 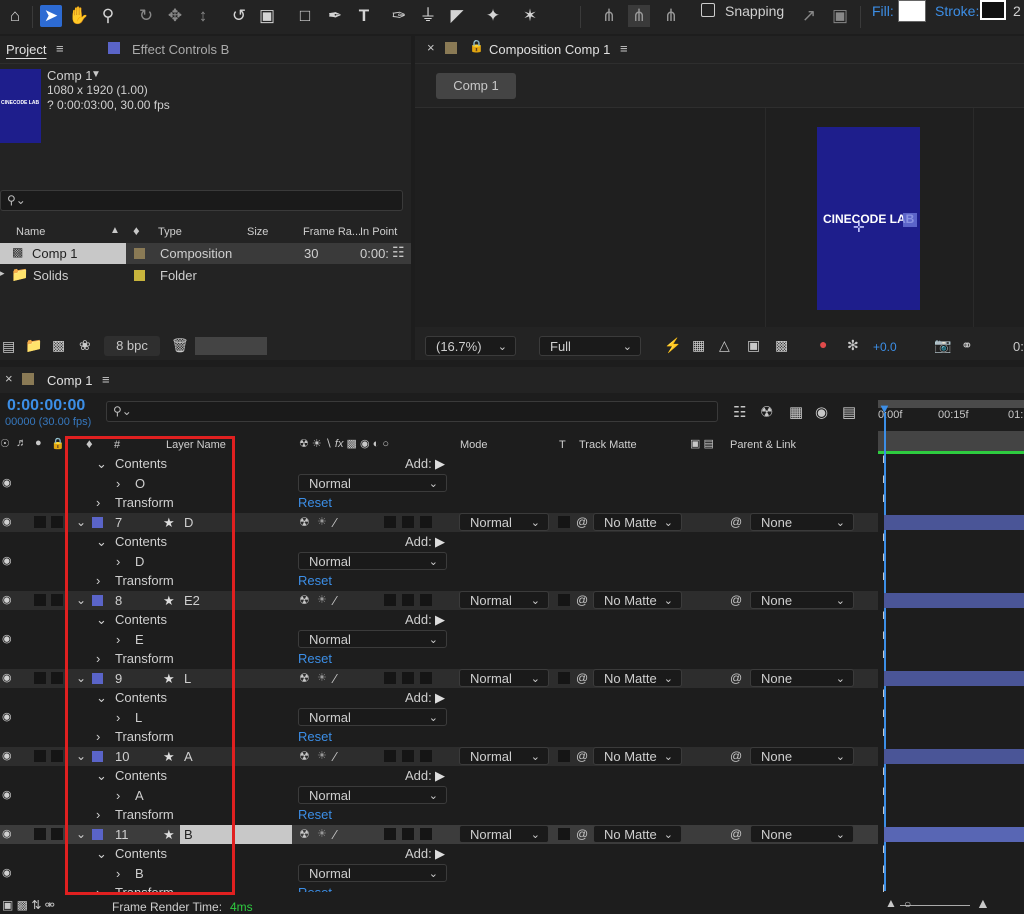 I want to click on project-slider, so click(x=231, y=346).